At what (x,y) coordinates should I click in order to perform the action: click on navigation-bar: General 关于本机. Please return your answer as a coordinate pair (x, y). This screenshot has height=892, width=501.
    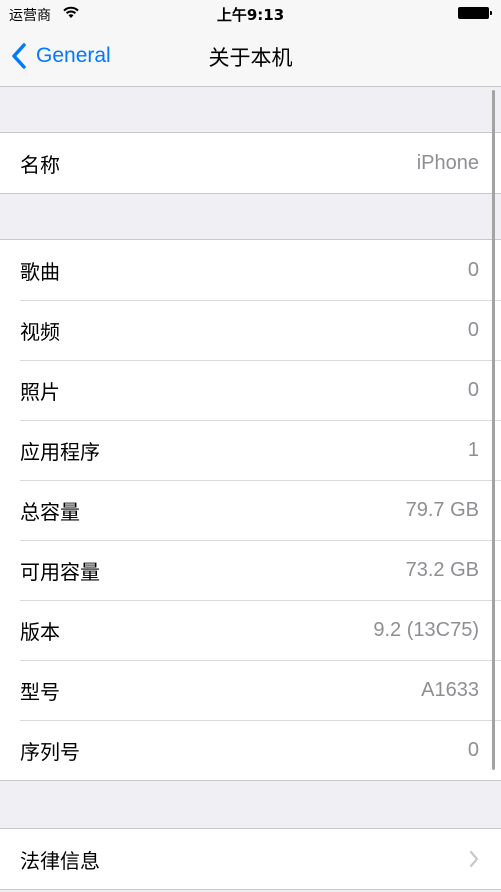
    Looking at the image, I should click on (250, 57).